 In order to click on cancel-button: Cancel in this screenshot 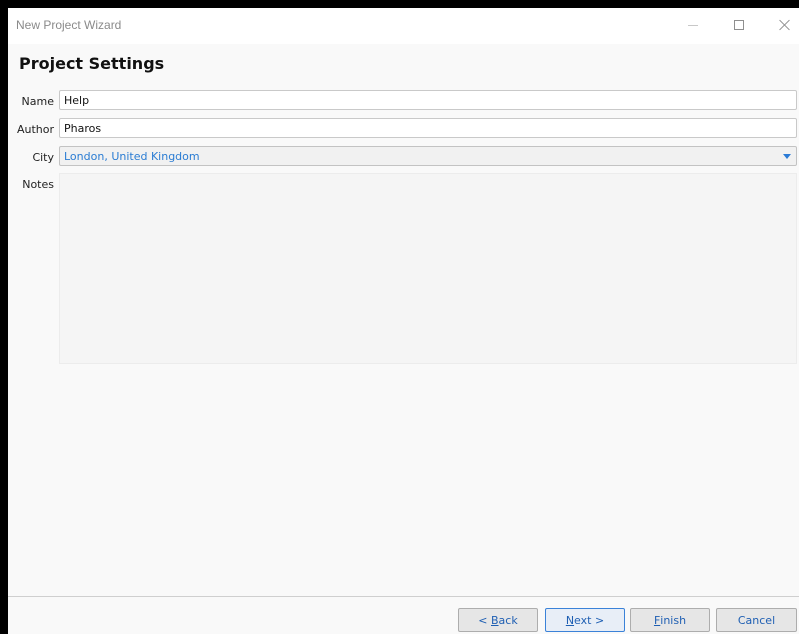, I will do `click(756, 620)`.